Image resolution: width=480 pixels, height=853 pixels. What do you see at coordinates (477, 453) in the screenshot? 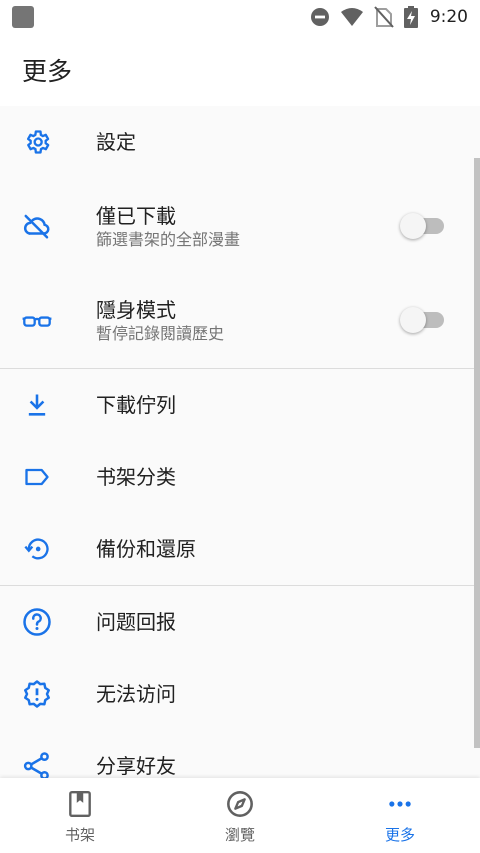
I see `scrollbar` at bounding box center [477, 453].